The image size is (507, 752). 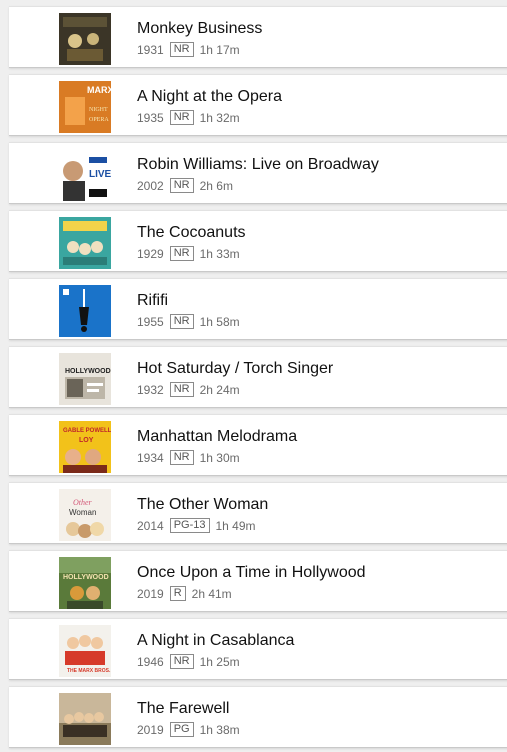 I want to click on movie-runtime: 1h 17m, so click(x=219, y=49).